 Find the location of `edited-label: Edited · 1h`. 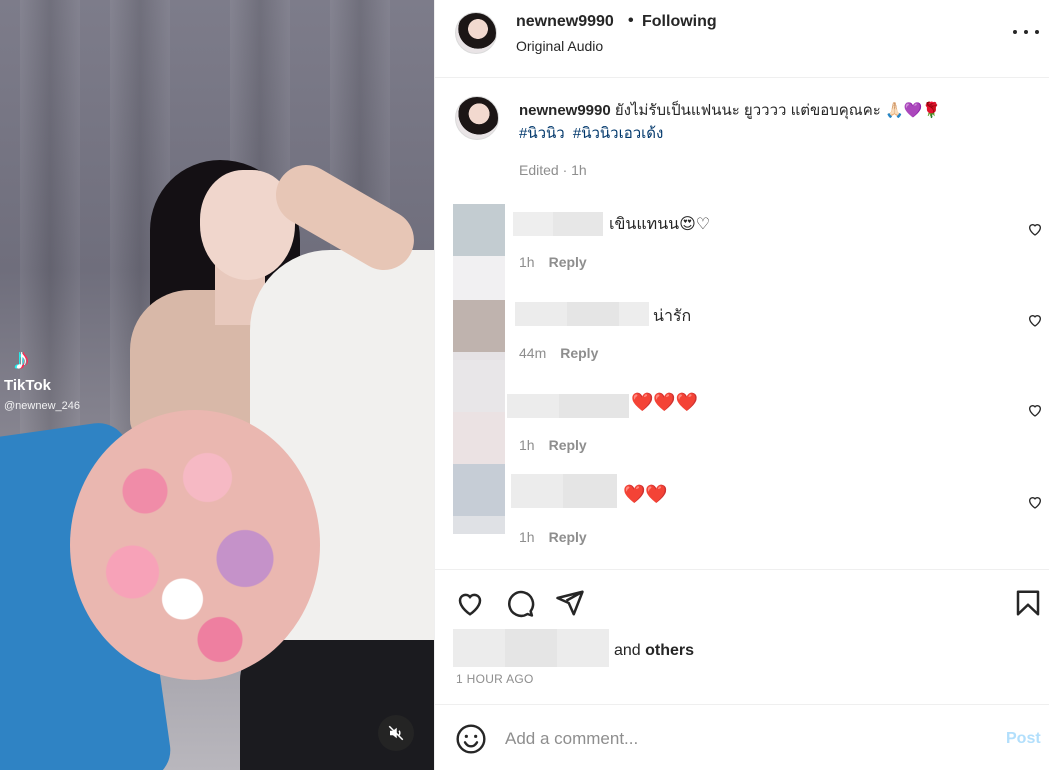

edited-label: Edited · 1h is located at coordinates (553, 170).